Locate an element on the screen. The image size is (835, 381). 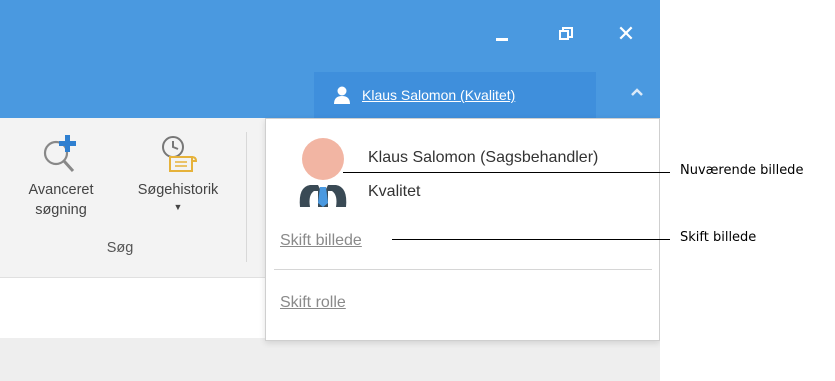
search-history-label: Søgehistorik is located at coordinates (178, 190).